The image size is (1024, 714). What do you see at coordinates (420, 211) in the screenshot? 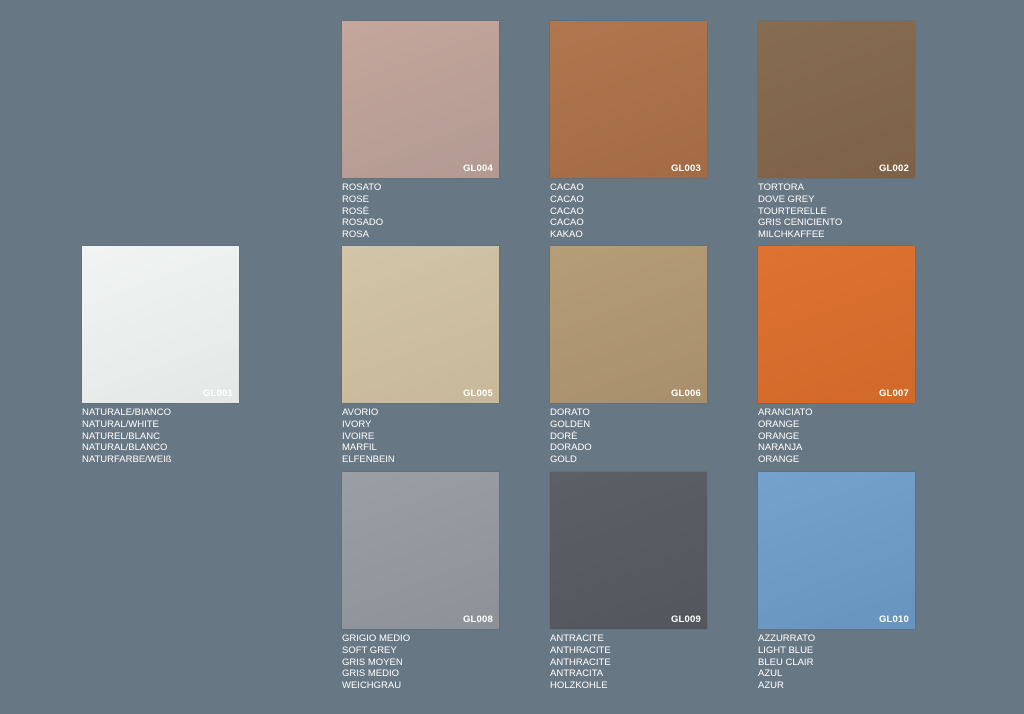
I see `color-name-list: ROSATO ROSE ROSÈ ROSADO ROSA` at bounding box center [420, 211].